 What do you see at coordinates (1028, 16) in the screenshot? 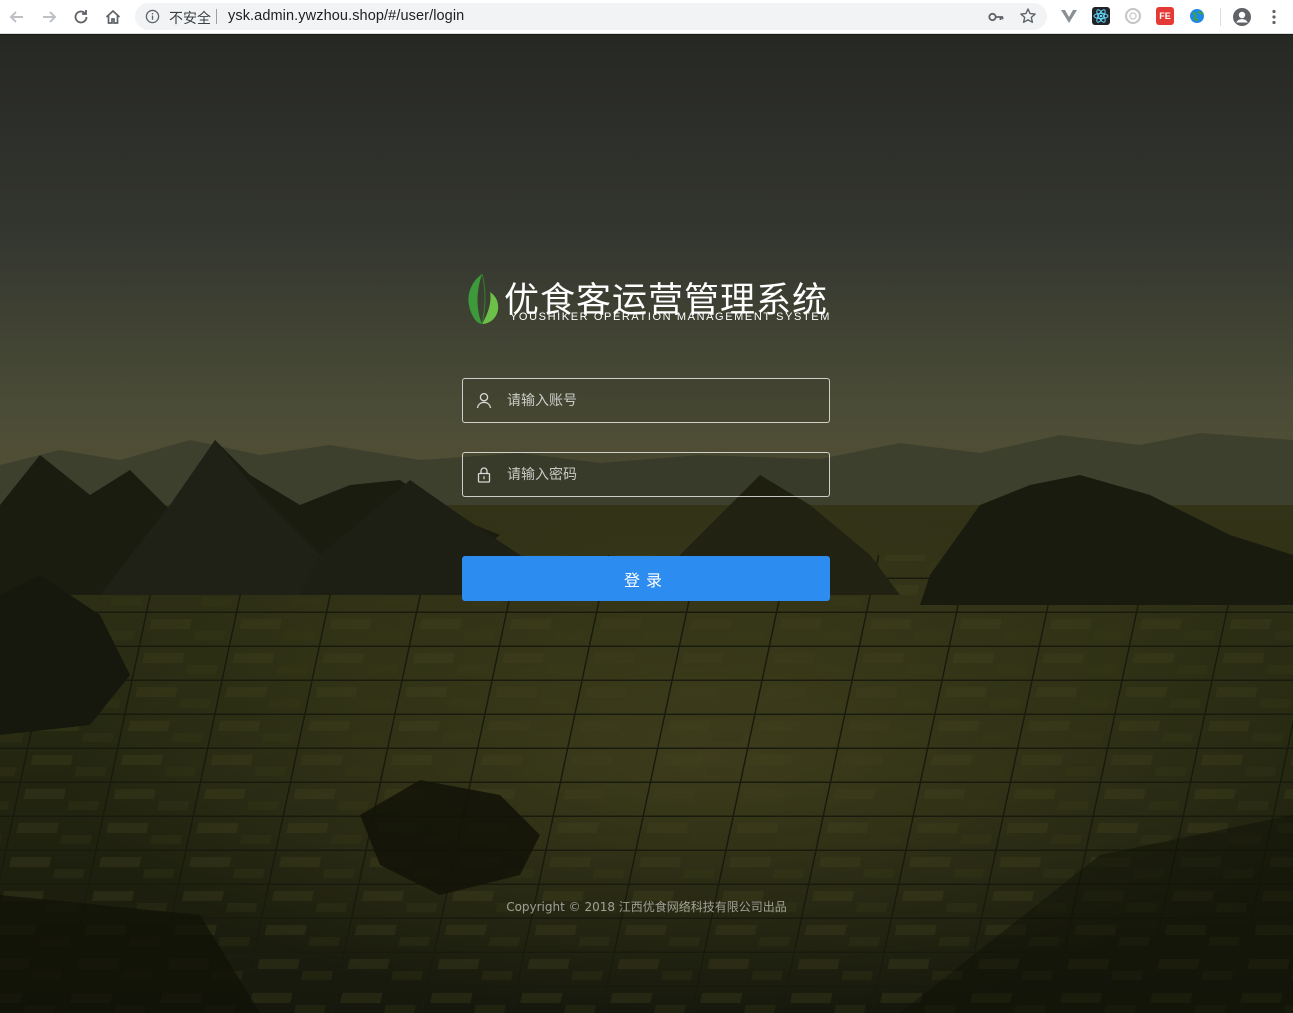
I see `star-icon` at bounding box center [1028, 16].